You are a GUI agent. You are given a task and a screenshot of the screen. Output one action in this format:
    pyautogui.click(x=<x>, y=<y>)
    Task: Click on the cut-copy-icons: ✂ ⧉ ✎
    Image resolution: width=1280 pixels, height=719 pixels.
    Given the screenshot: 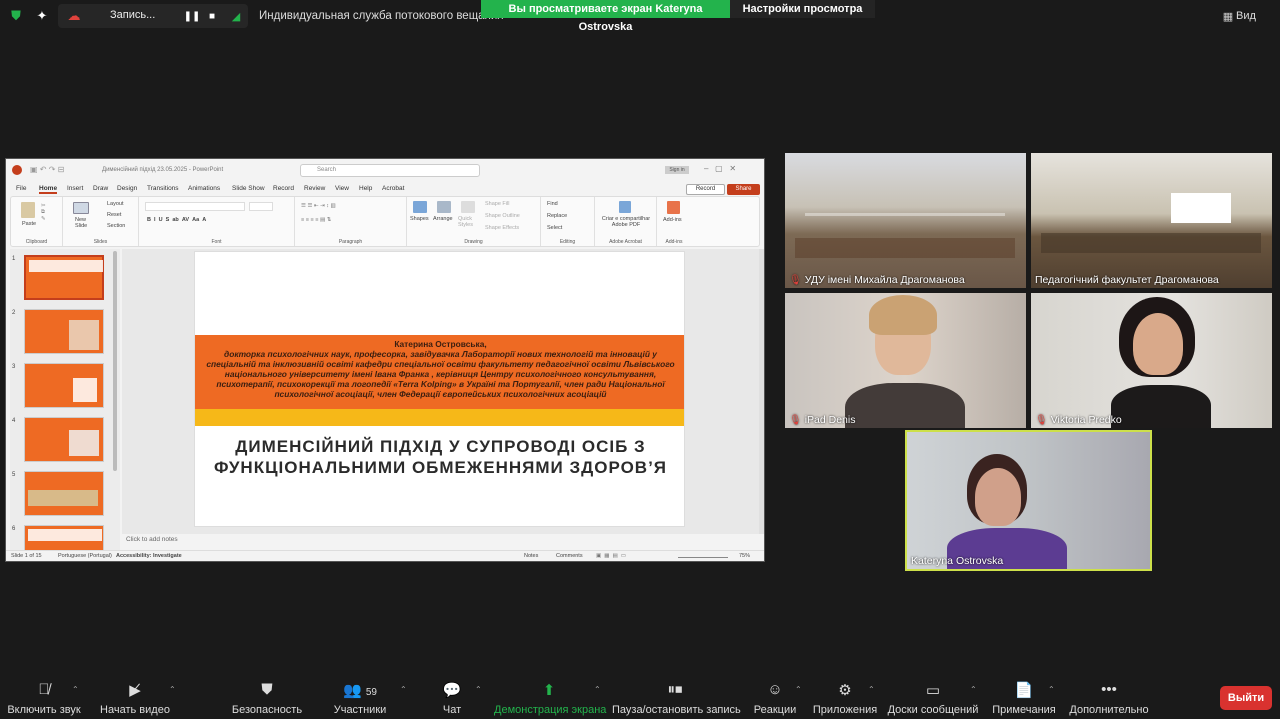 What is the action you would take?
    pyautogui.click(x=43, y=212)
    